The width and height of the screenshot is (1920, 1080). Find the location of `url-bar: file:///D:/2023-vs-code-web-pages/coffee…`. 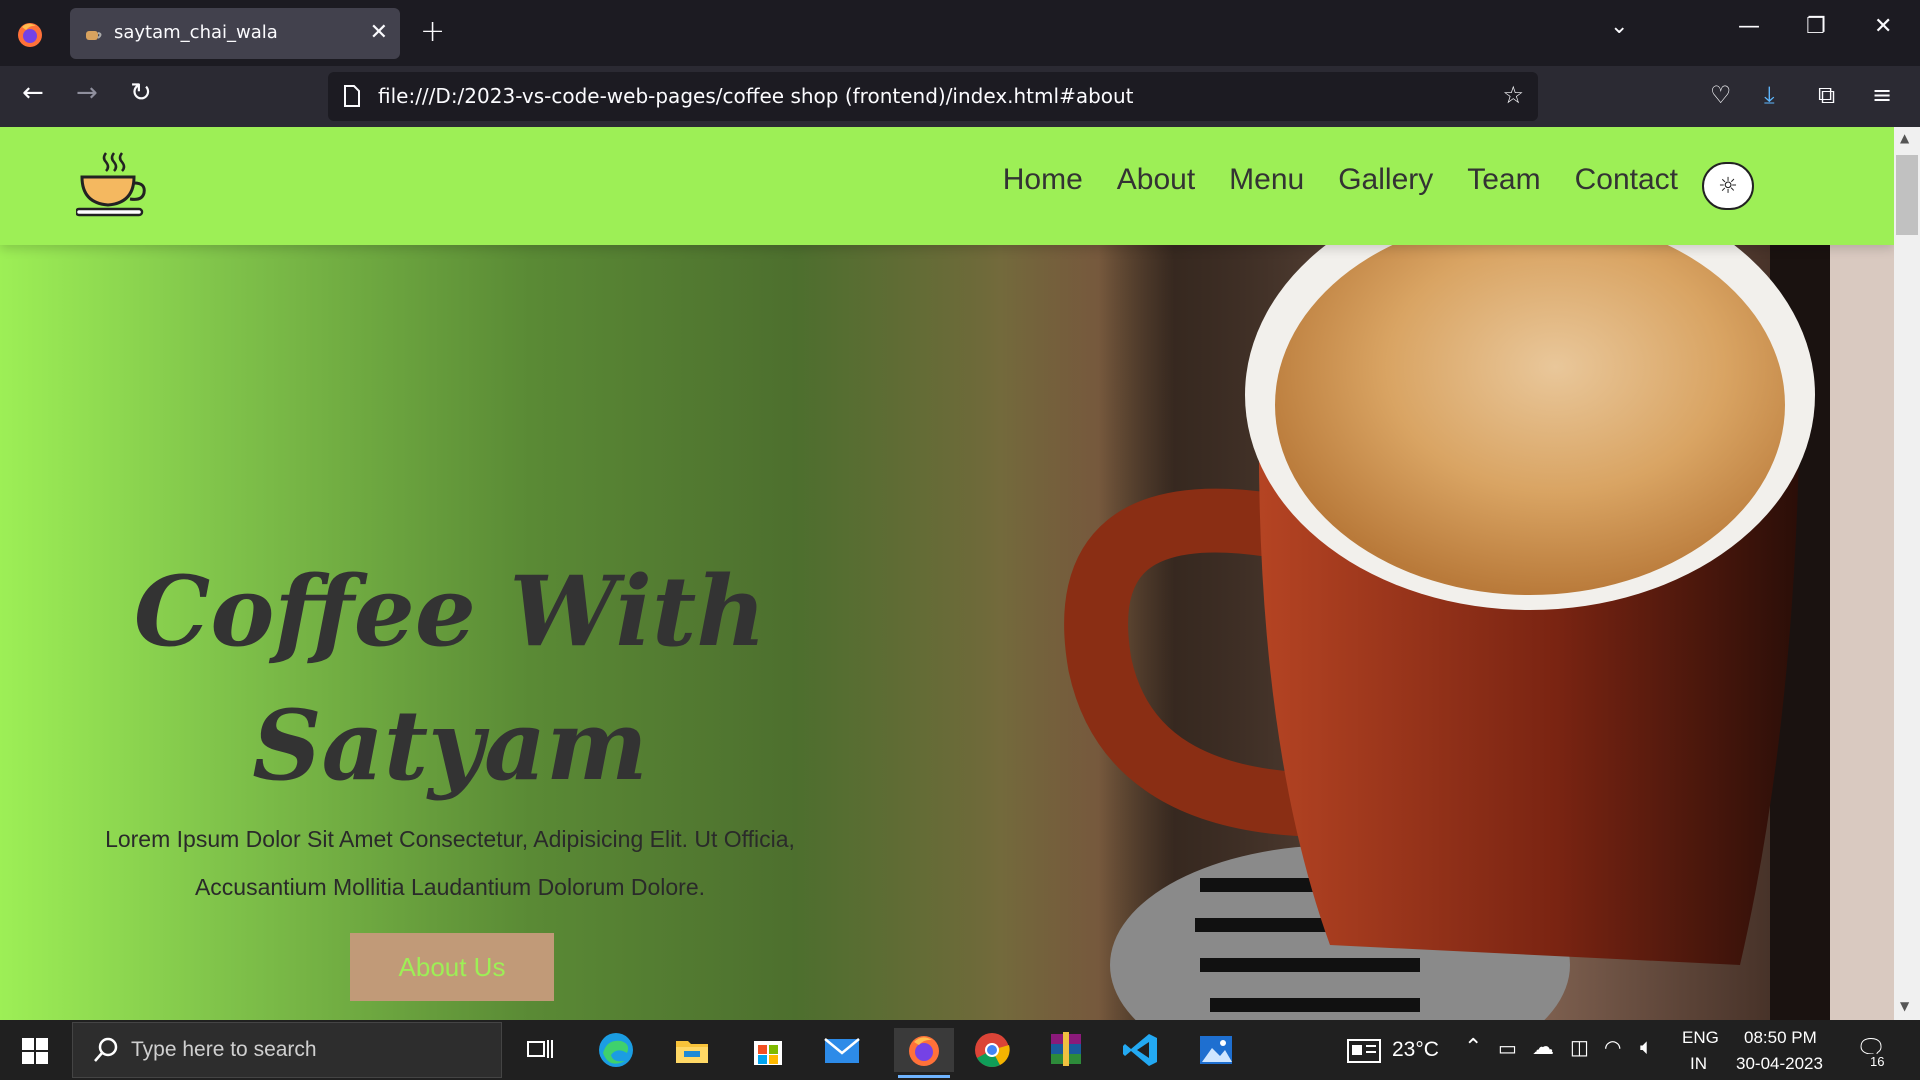

url-bar: file:///D:/2023-vs-code-web-pages/coffee… is located at coordinates (933, 96).